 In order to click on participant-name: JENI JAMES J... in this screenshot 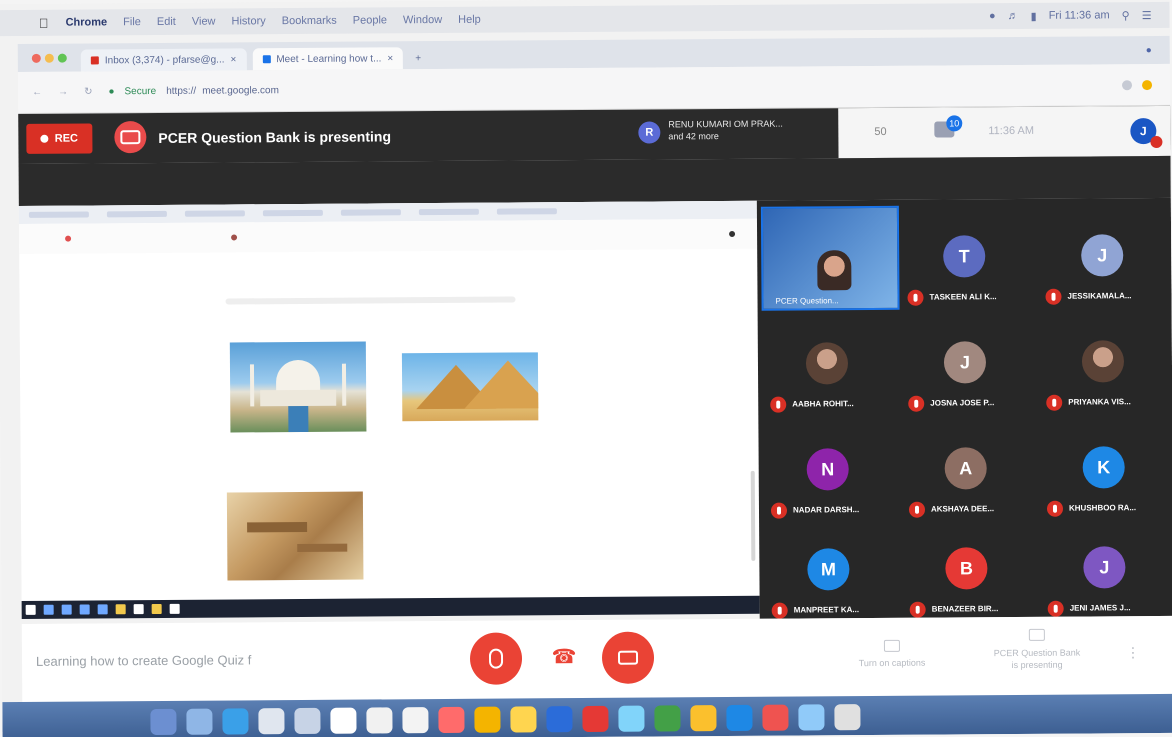, I will do `click(1100, 608)`.